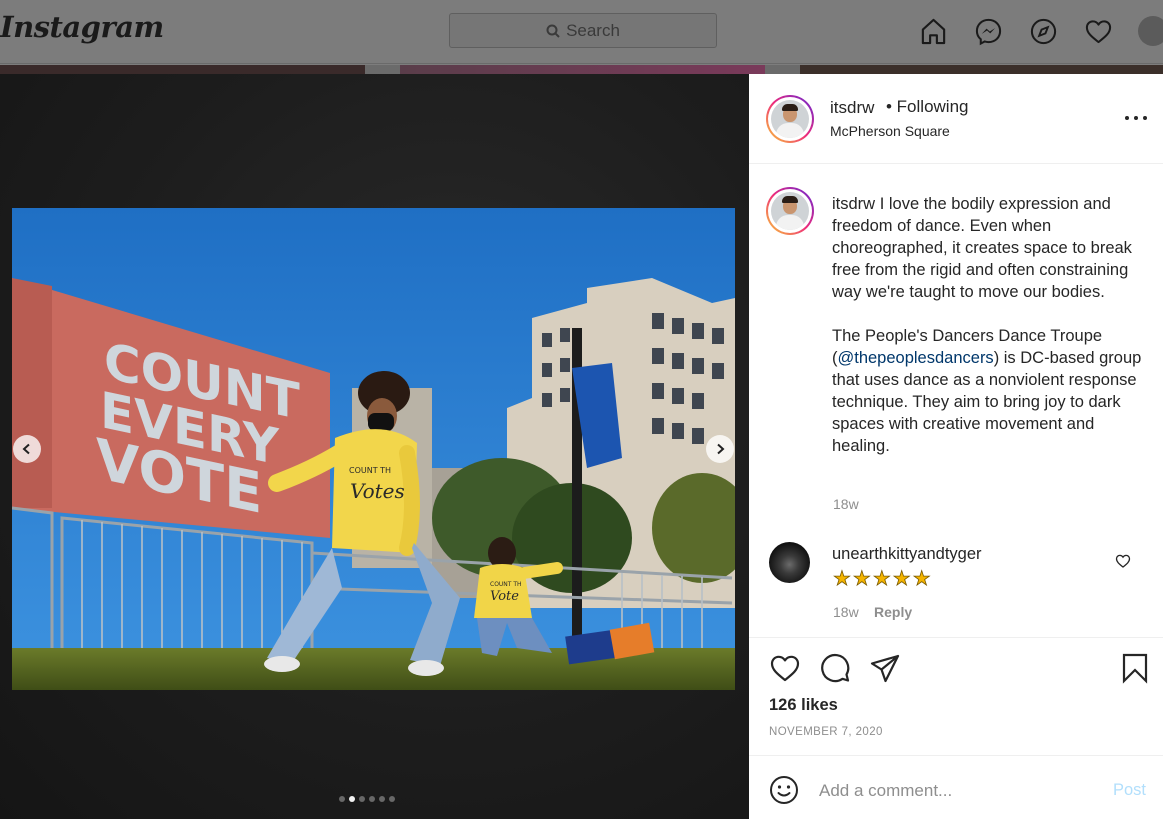 Image resolution: width=1163 pixels, height=819 pixels. Describe the element at coordinates (853, 204) in the screenshot. I see `caption-username: itsdrw` at that location.